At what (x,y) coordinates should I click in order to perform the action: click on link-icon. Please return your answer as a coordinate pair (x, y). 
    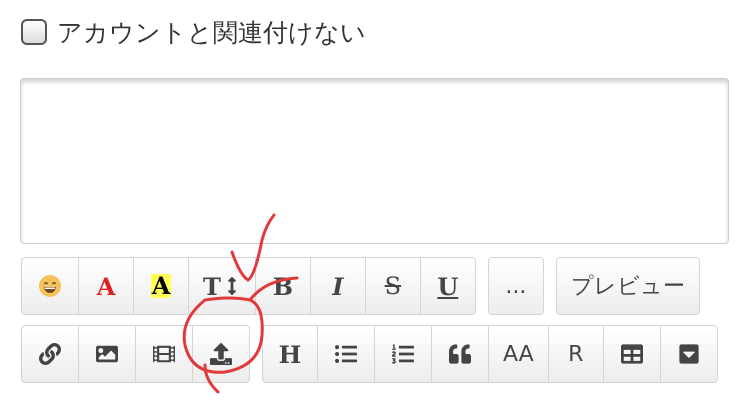
    Looking at the image, I should click on (50, 354).